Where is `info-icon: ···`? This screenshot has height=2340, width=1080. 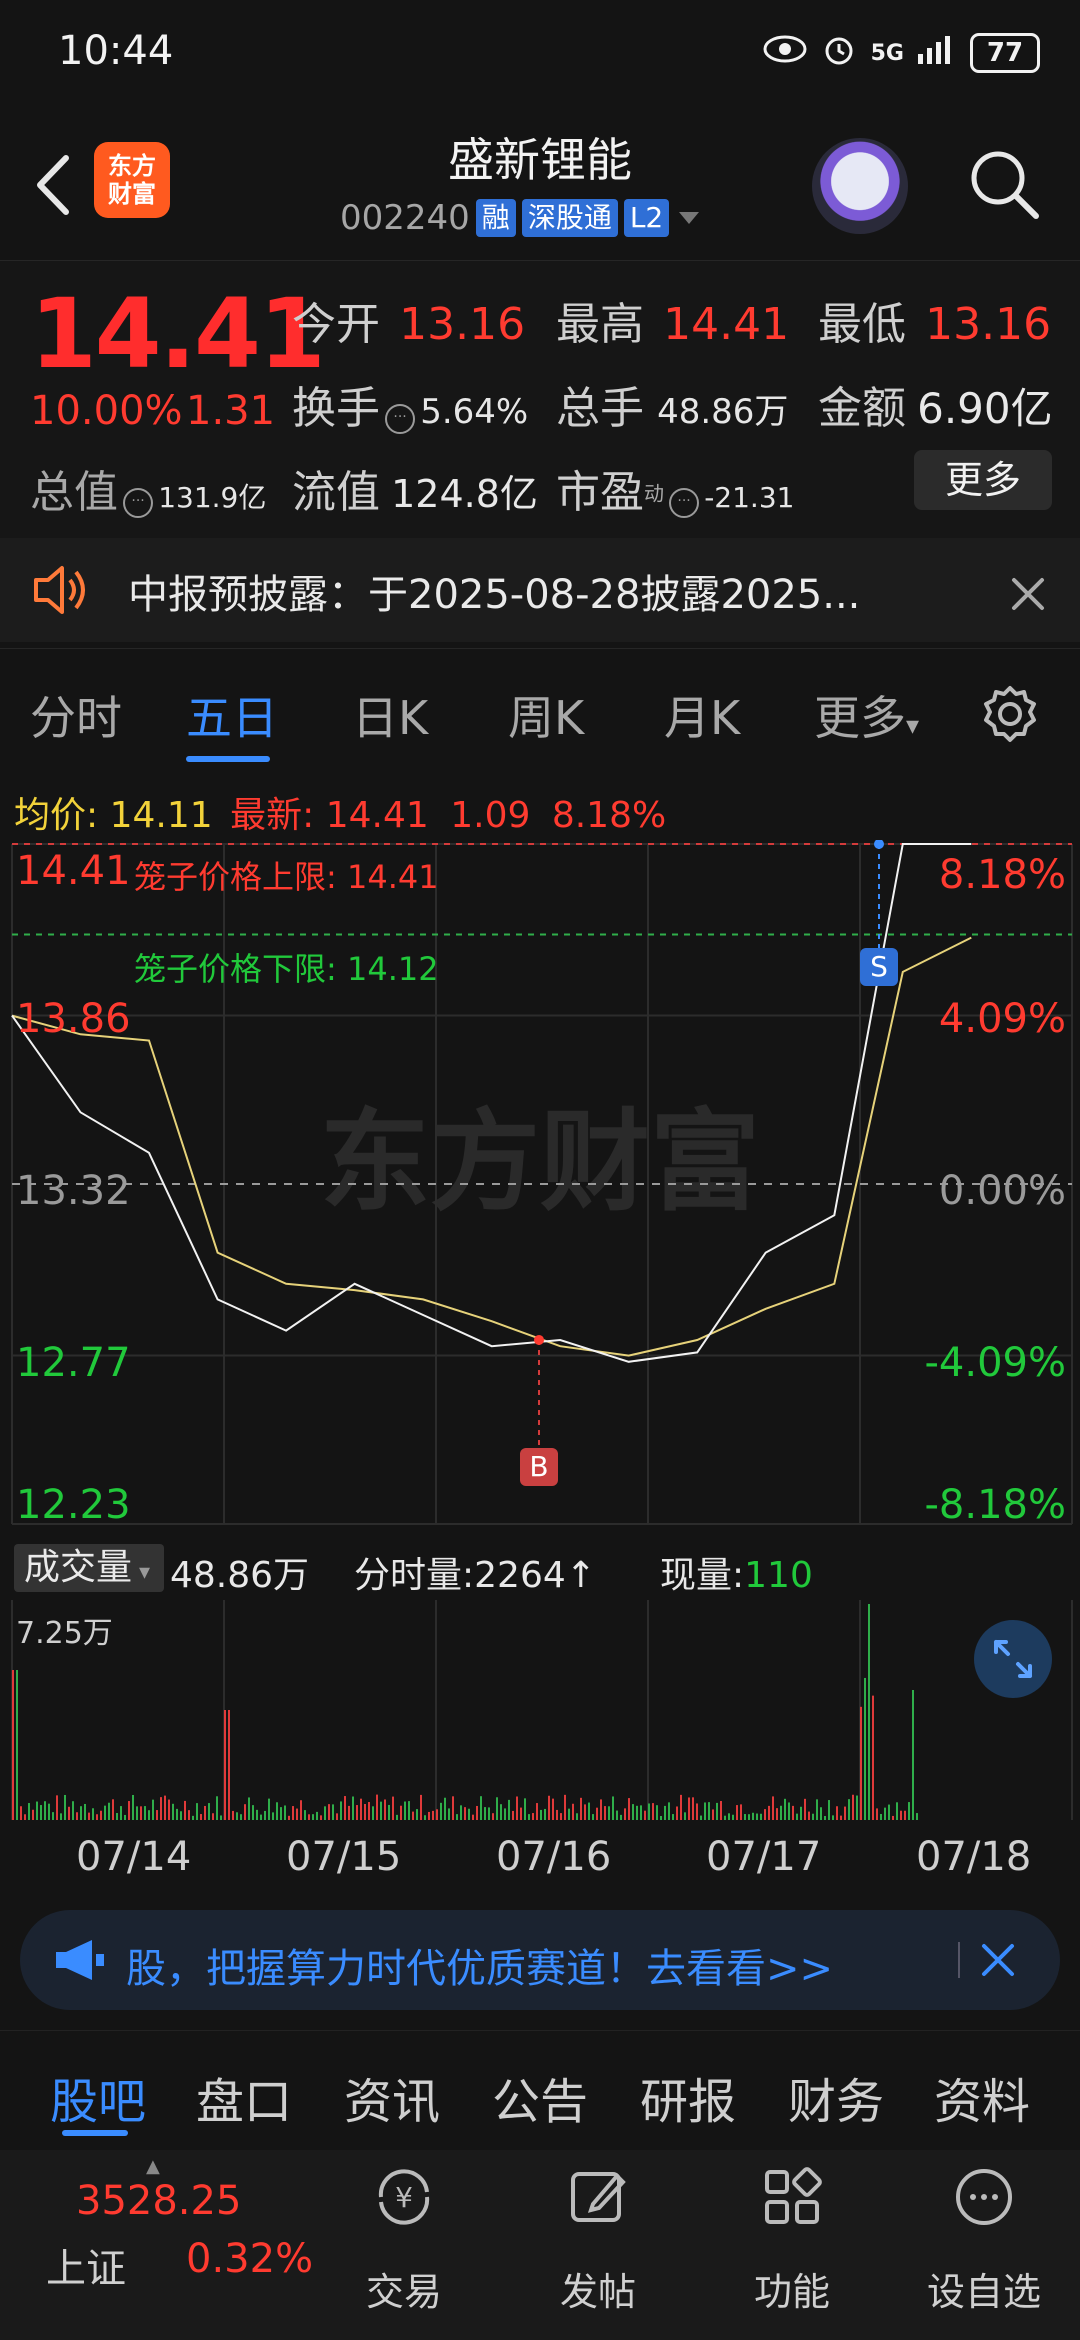
info-icon: ··· is located at coordinates (684, 502).